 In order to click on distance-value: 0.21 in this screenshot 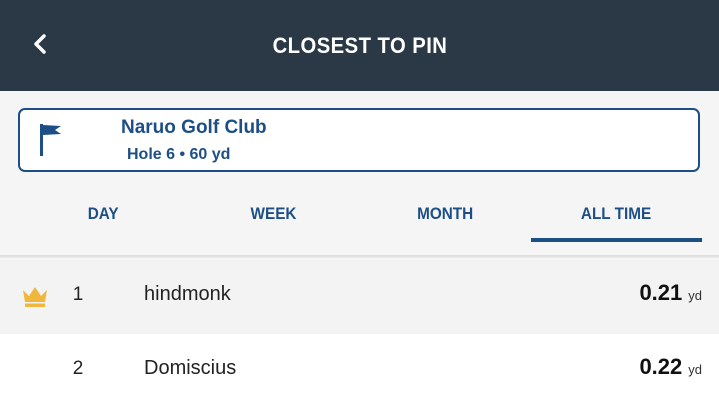, I will do `click(661, 292)`.